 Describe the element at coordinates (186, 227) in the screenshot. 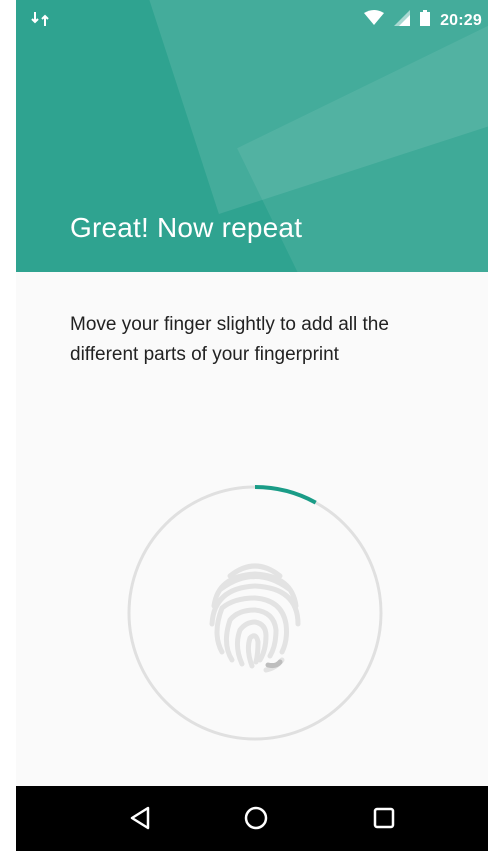

I see `page-title: Great! Now repeat` at that location.